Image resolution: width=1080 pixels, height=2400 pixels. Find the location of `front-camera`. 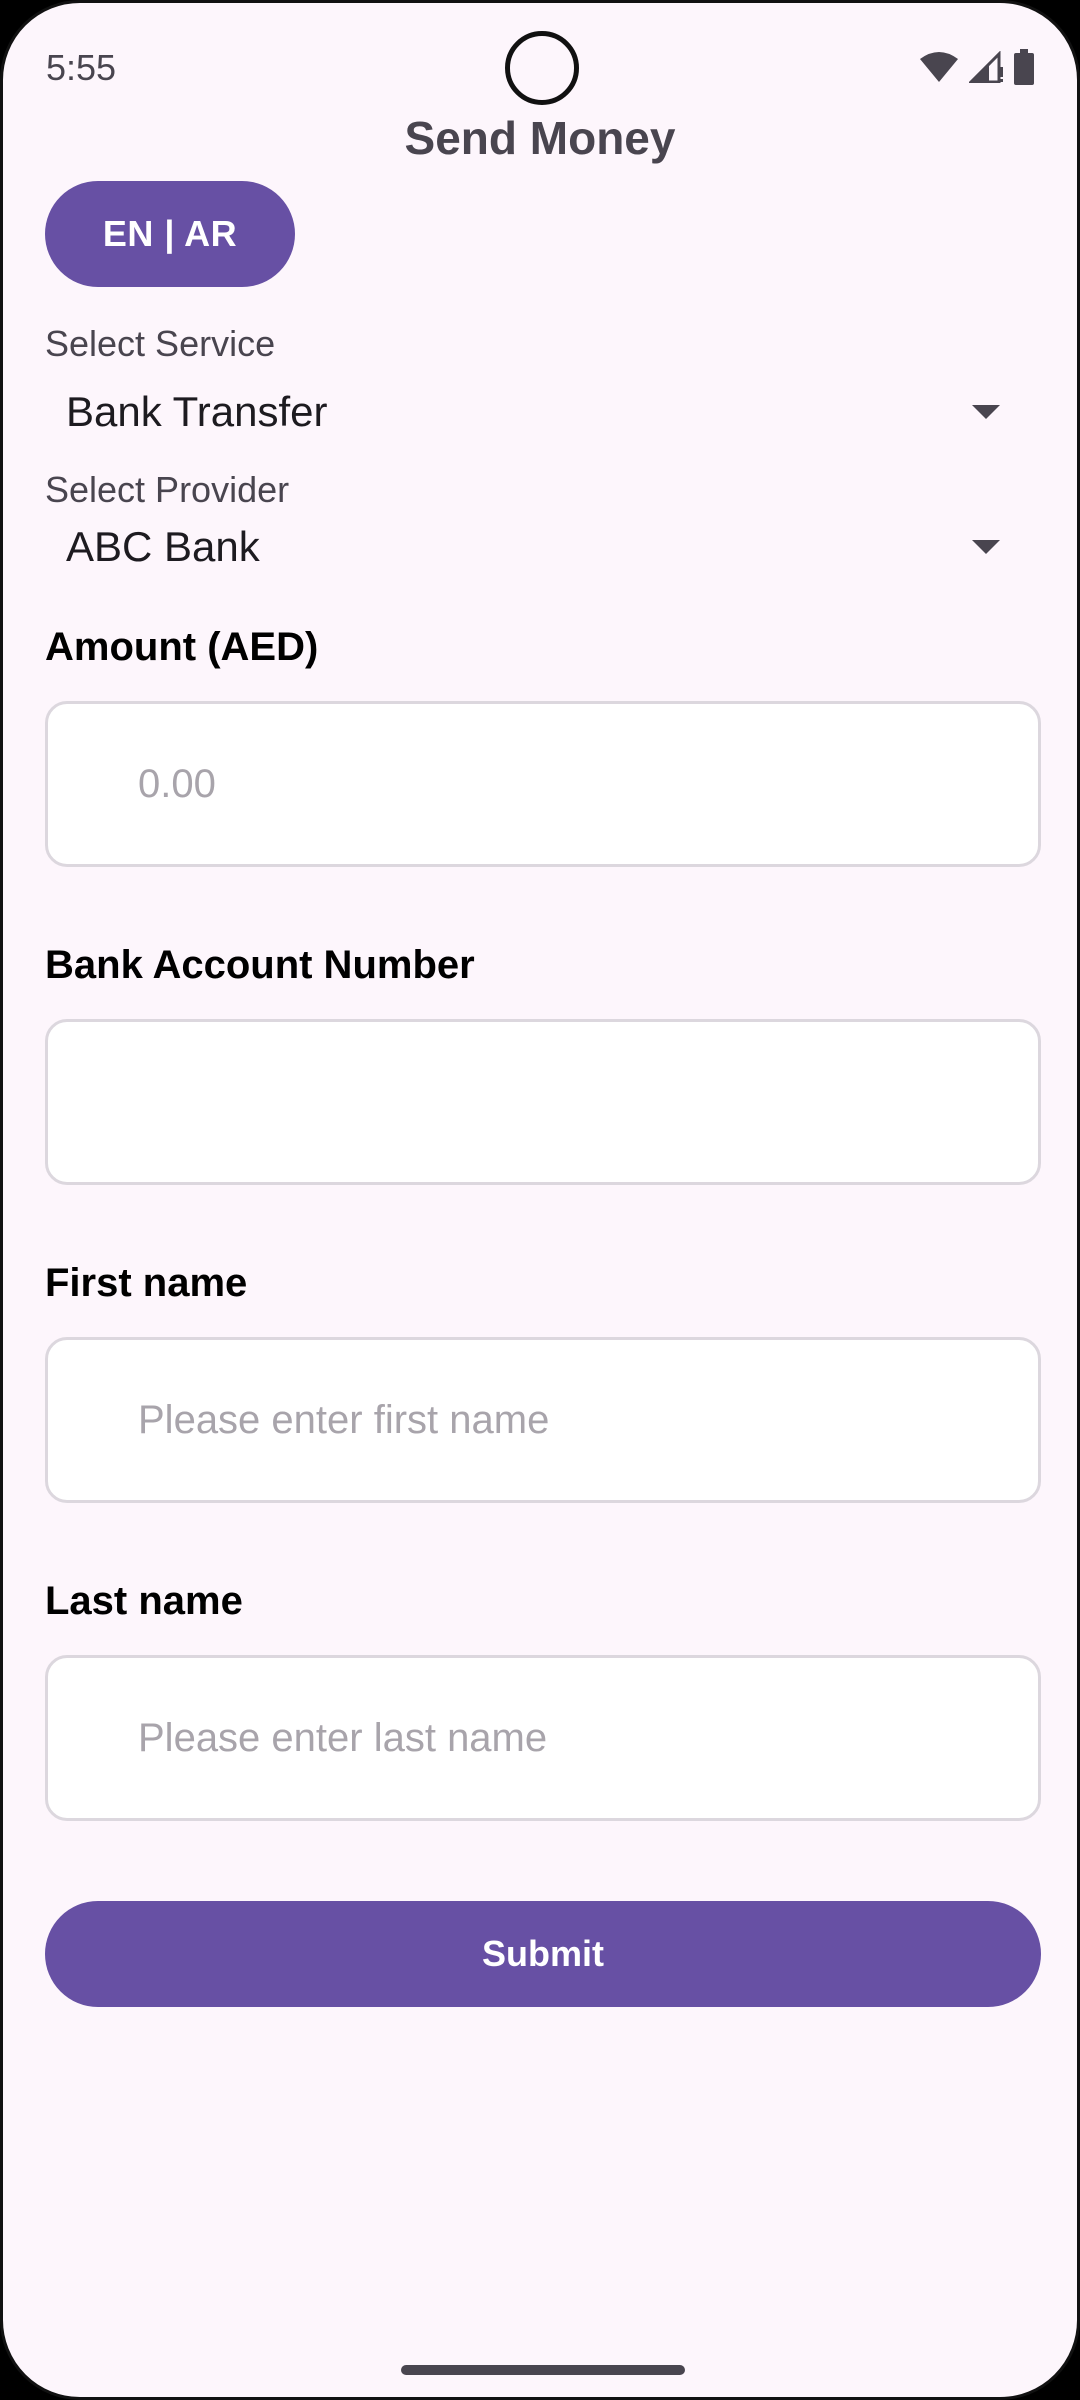

front-camera is located at coordinates (542, 68).